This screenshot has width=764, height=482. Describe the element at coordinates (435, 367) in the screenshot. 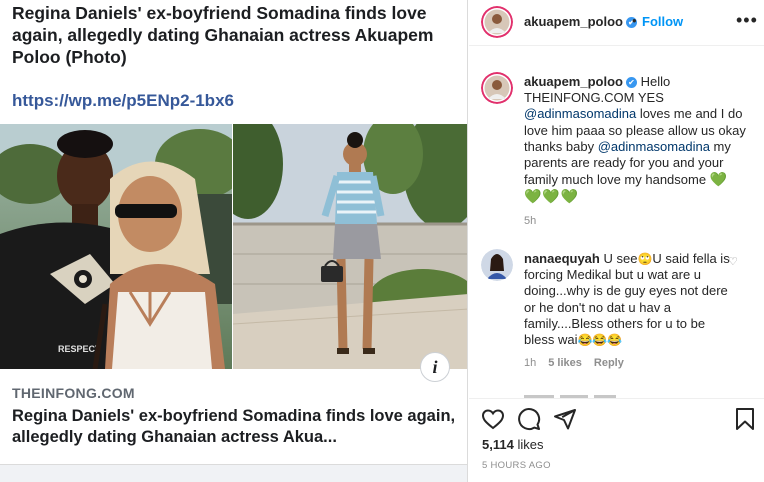

I see `info-icon: i` at that location.